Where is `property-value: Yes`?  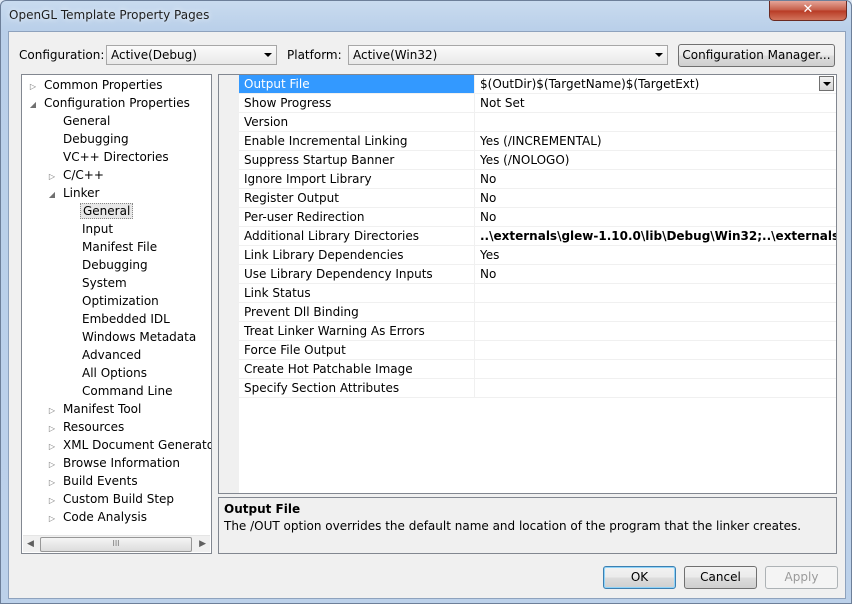 property-value: Yes is located at coordinates (656, 255).